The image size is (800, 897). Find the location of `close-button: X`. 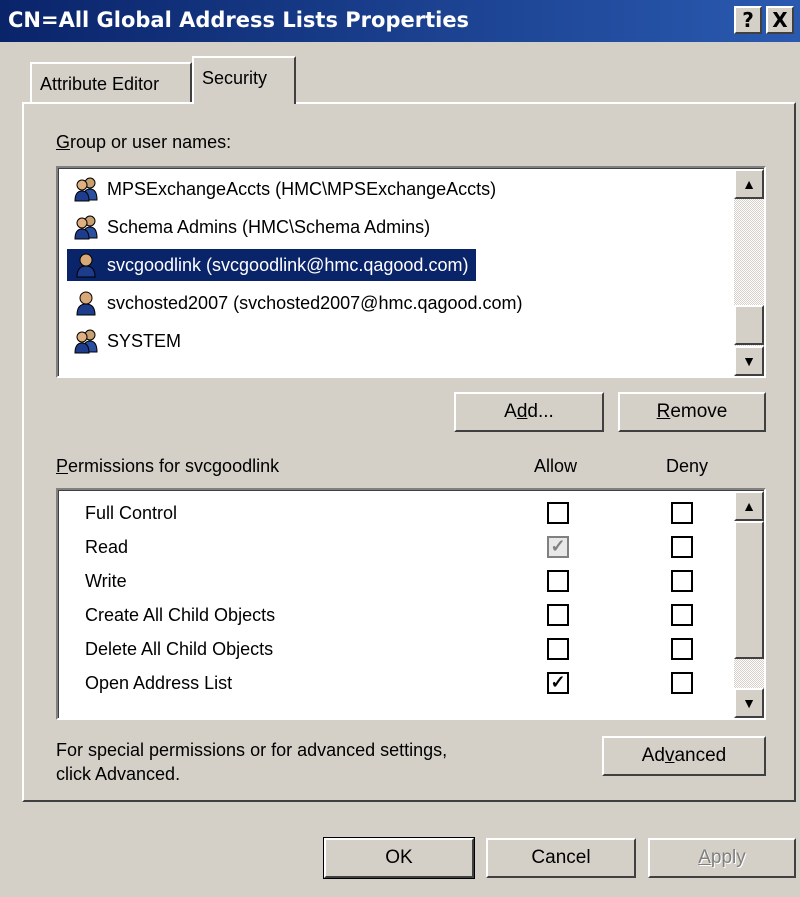

close-button: X is located at coordinates (780, 20).